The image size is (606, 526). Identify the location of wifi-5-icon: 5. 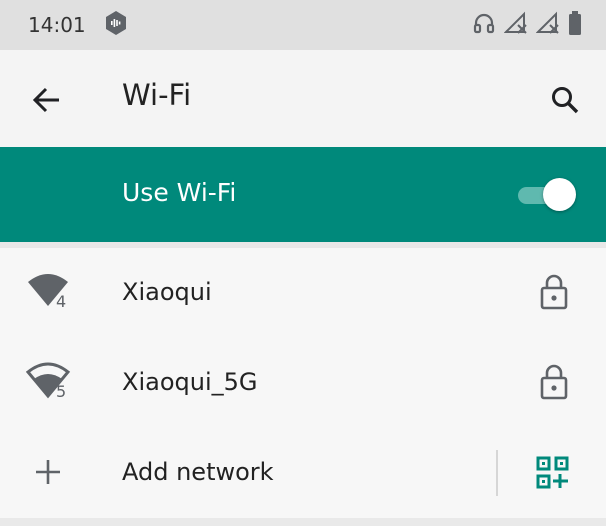
(48, 381).